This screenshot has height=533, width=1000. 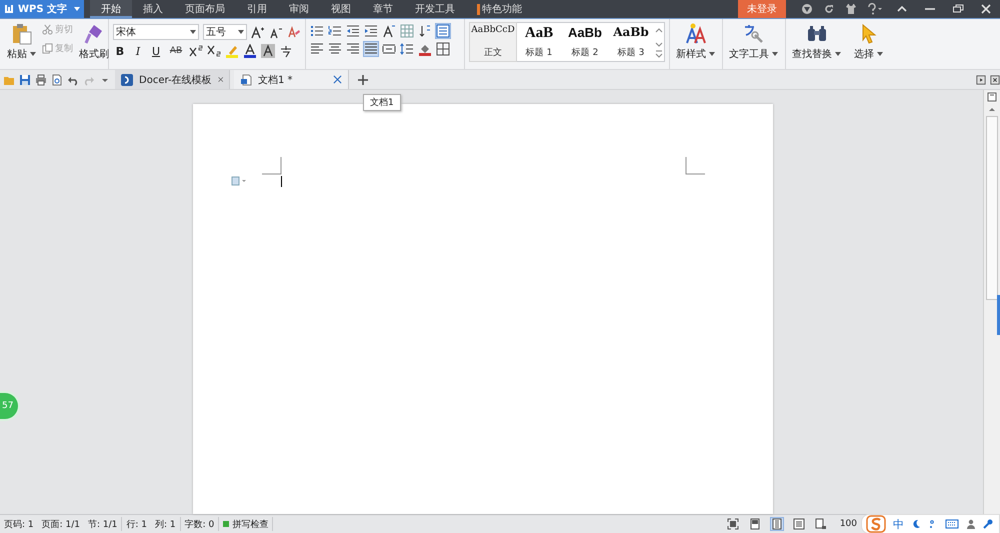 What do you see at coordinates (916, 524) in the screenshot?
I see `moon-icon` at bounding box center [916, 524].